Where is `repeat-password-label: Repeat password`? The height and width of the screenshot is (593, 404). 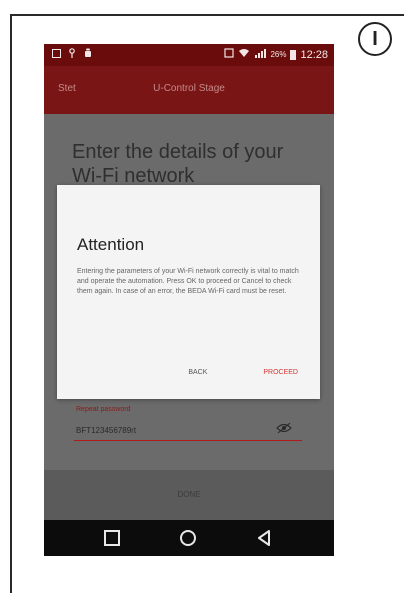
repeat-password-label: Repeat password is located at coordinates (103, 409).